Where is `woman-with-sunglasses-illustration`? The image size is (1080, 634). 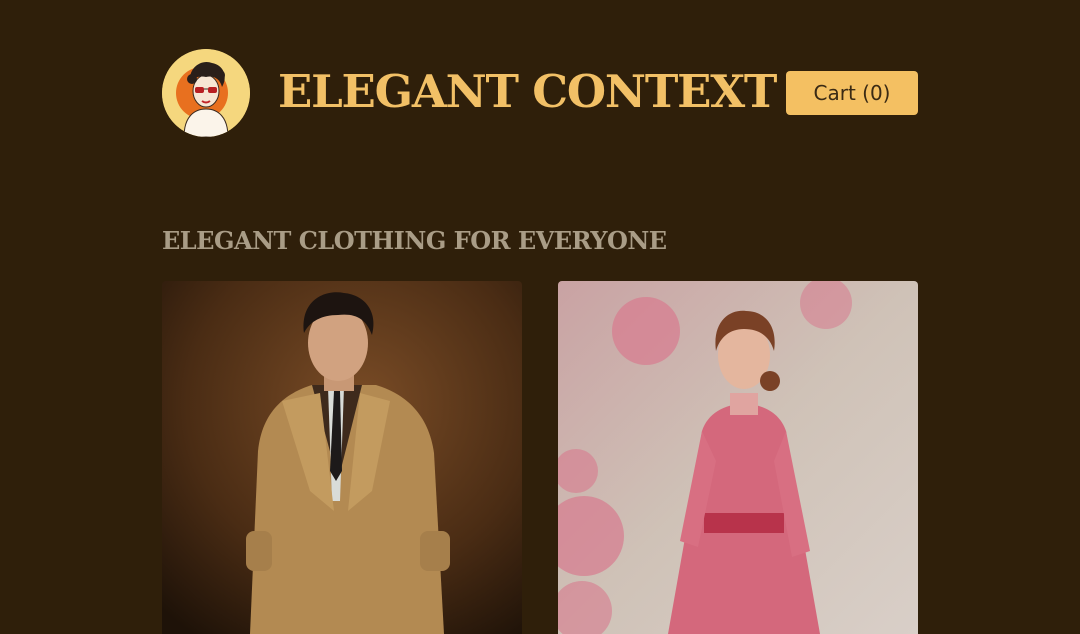 woman-with-sunglasses-illustration is located at coordinates (206, 93).